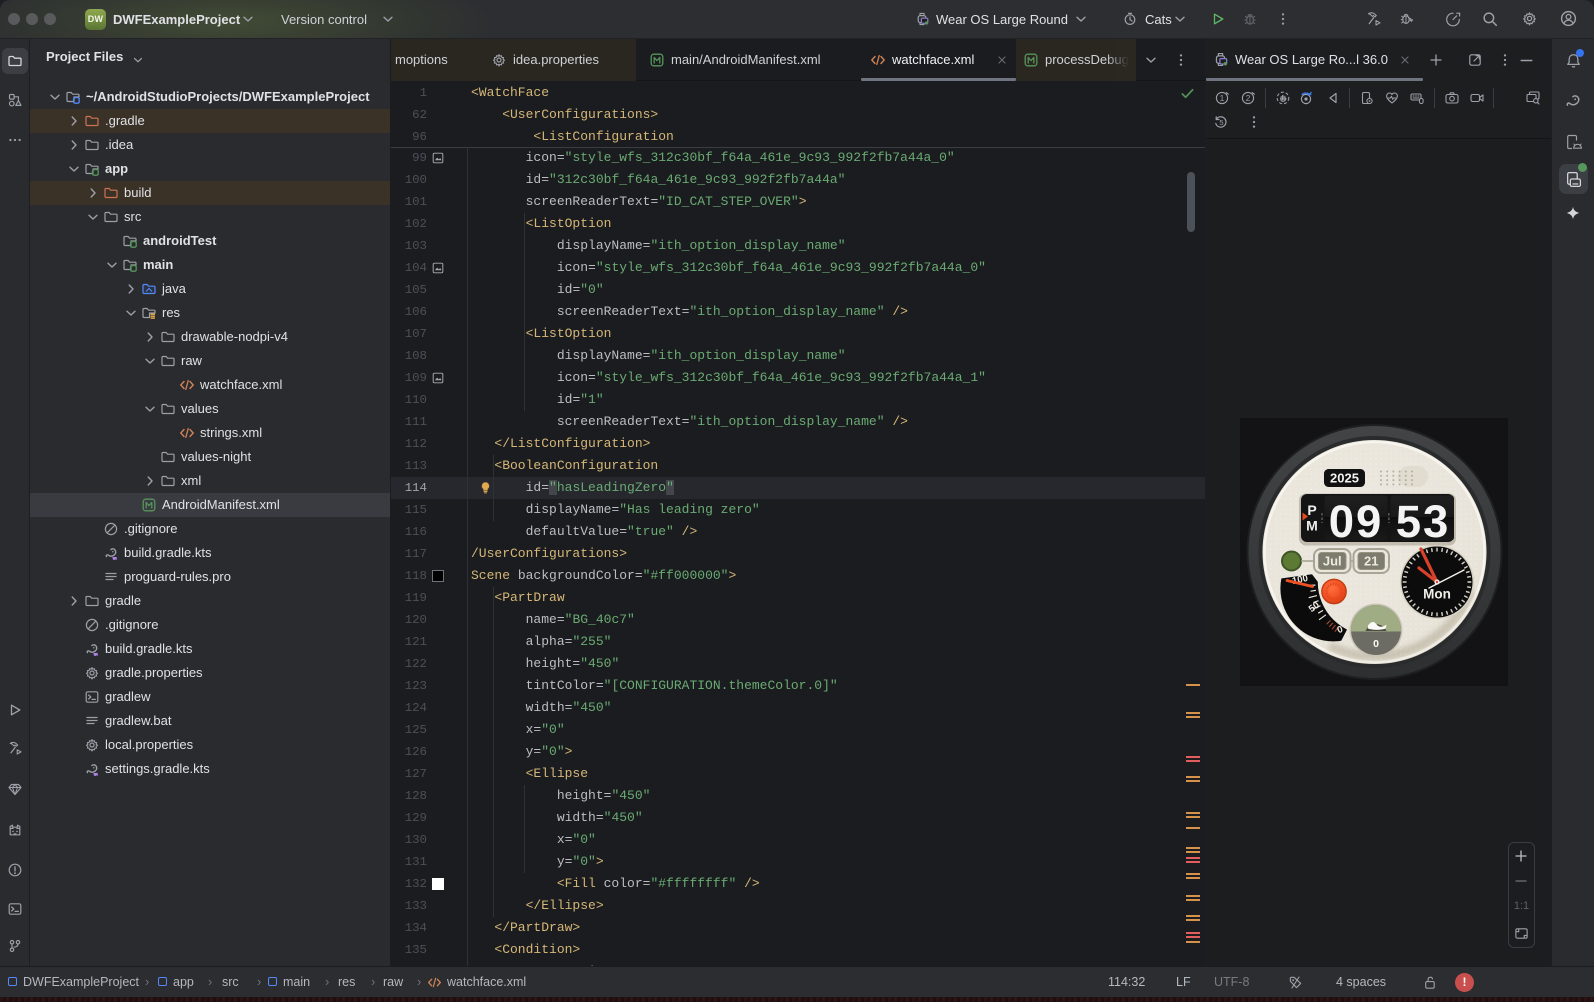 The width and height of the screenshot is (1594, 1002). I want to click on svg-text: 53, so click(1423, 521).